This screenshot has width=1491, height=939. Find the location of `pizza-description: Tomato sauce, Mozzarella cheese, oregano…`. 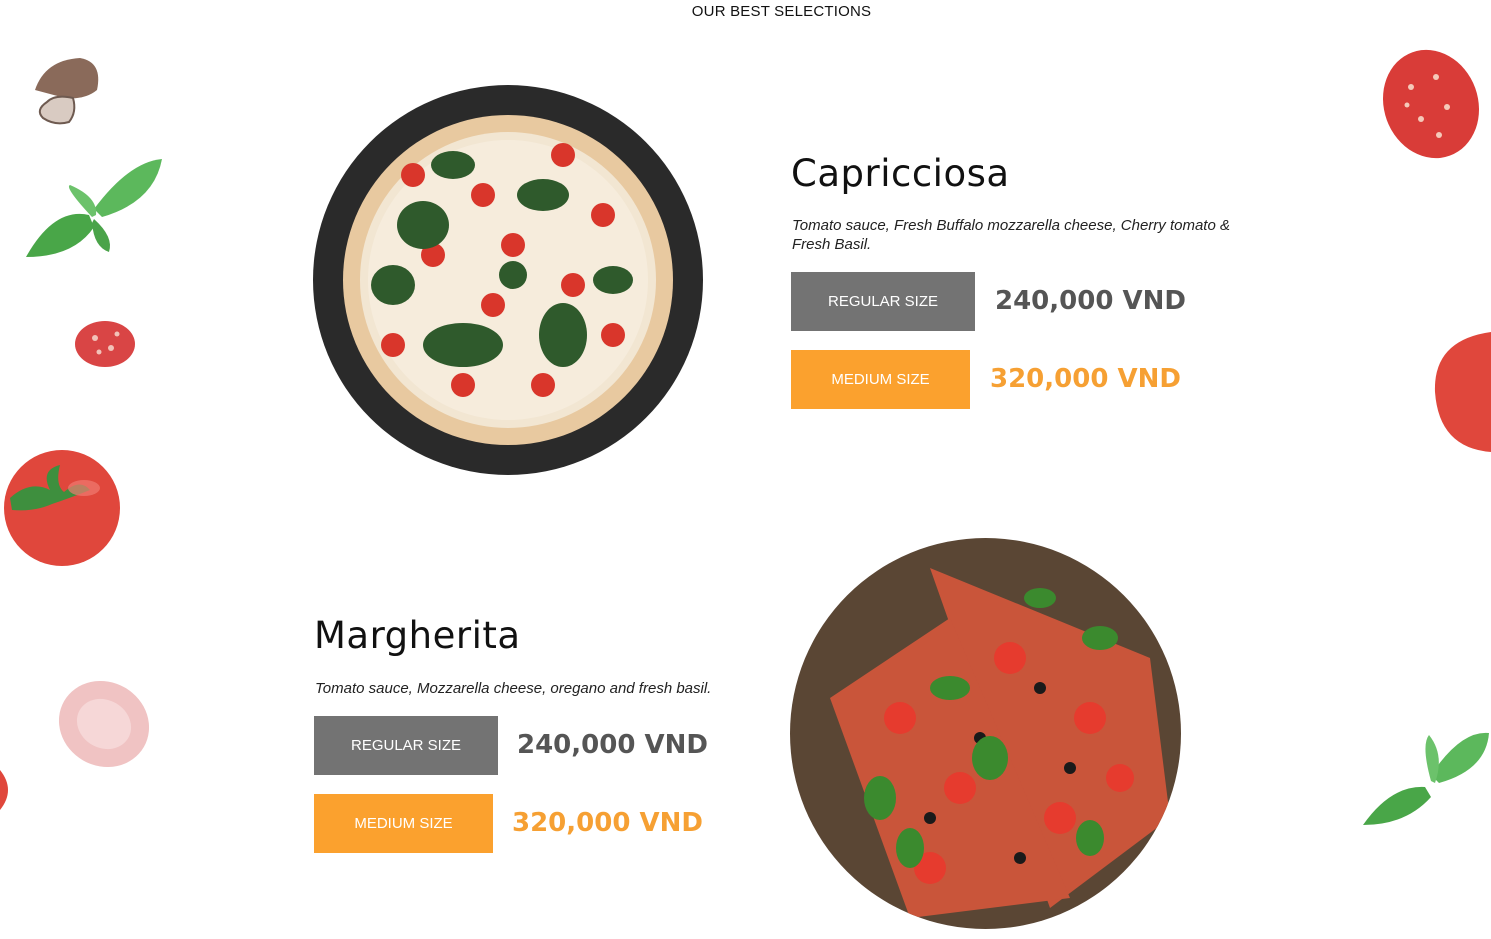

pizza-description: Tomato sauce, Mozzarella cheese, oregano… is located at coordinates (513, 688).